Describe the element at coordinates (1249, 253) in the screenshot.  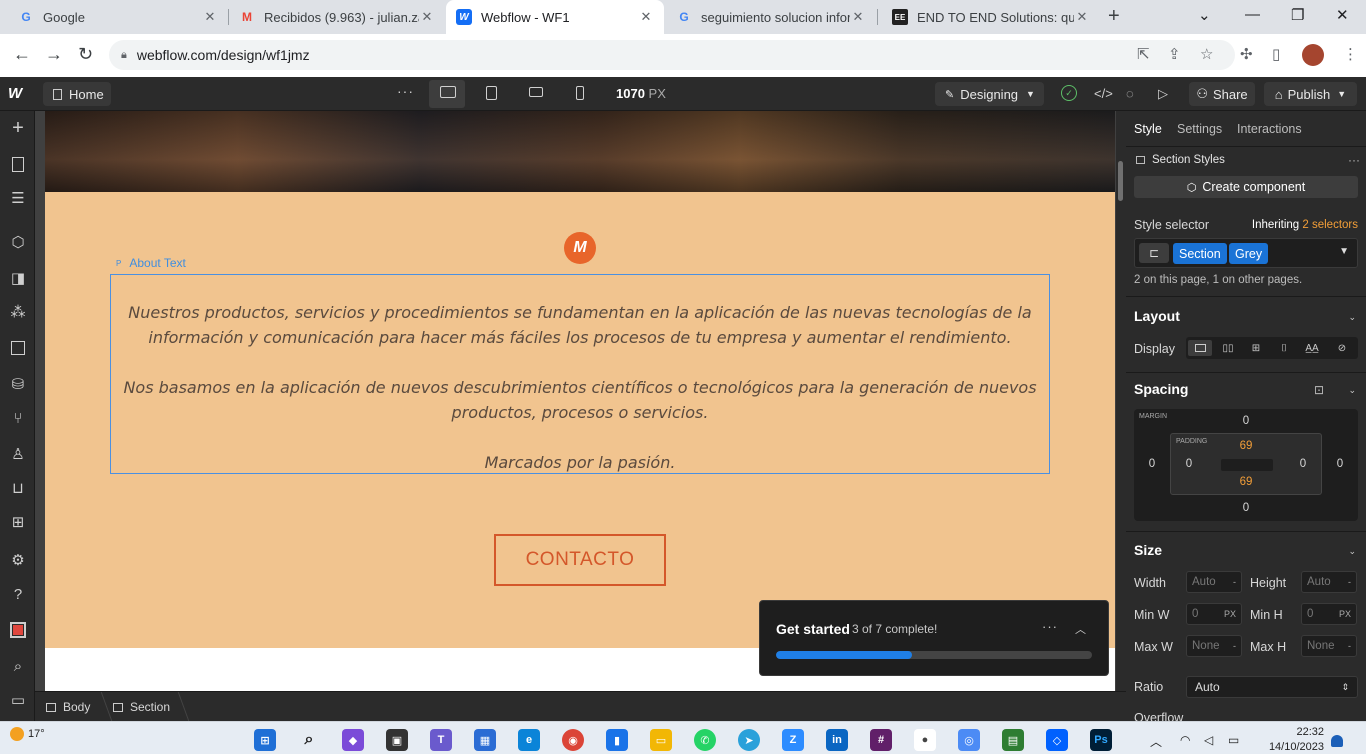
I see `class-chip-grey: Grey` at that location.